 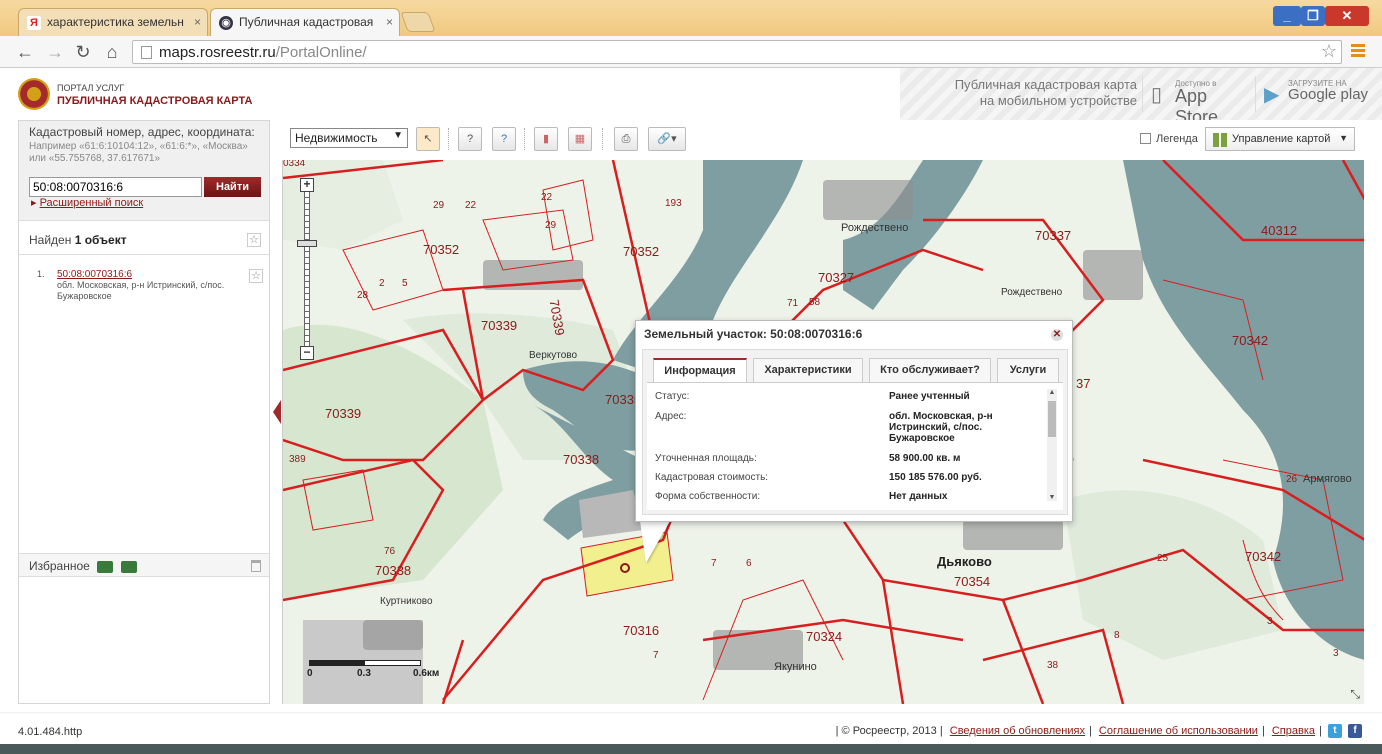 I want to click on parcel-label: 38, so click(x=1053, y=665).